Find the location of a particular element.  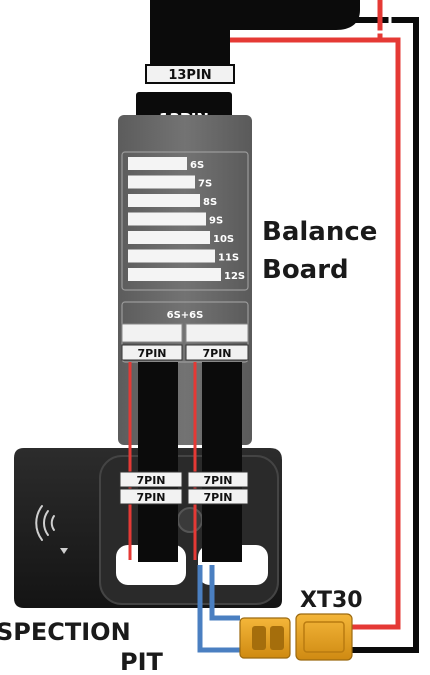

top-cable-bend is located at coordinates (295, 15).